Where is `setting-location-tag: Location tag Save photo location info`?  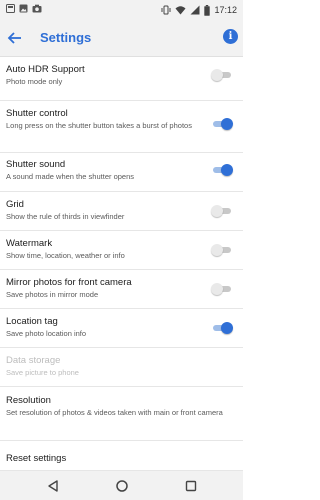 setting-location-tag: Location tag Save photo location info is located at coordinates (121, 328).